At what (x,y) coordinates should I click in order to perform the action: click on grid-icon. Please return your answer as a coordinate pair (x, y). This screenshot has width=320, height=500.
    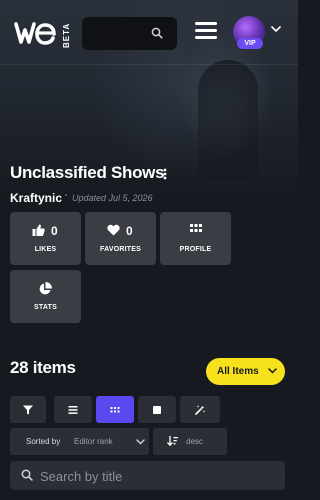
    Looking at the image, I should click on (115, 409).